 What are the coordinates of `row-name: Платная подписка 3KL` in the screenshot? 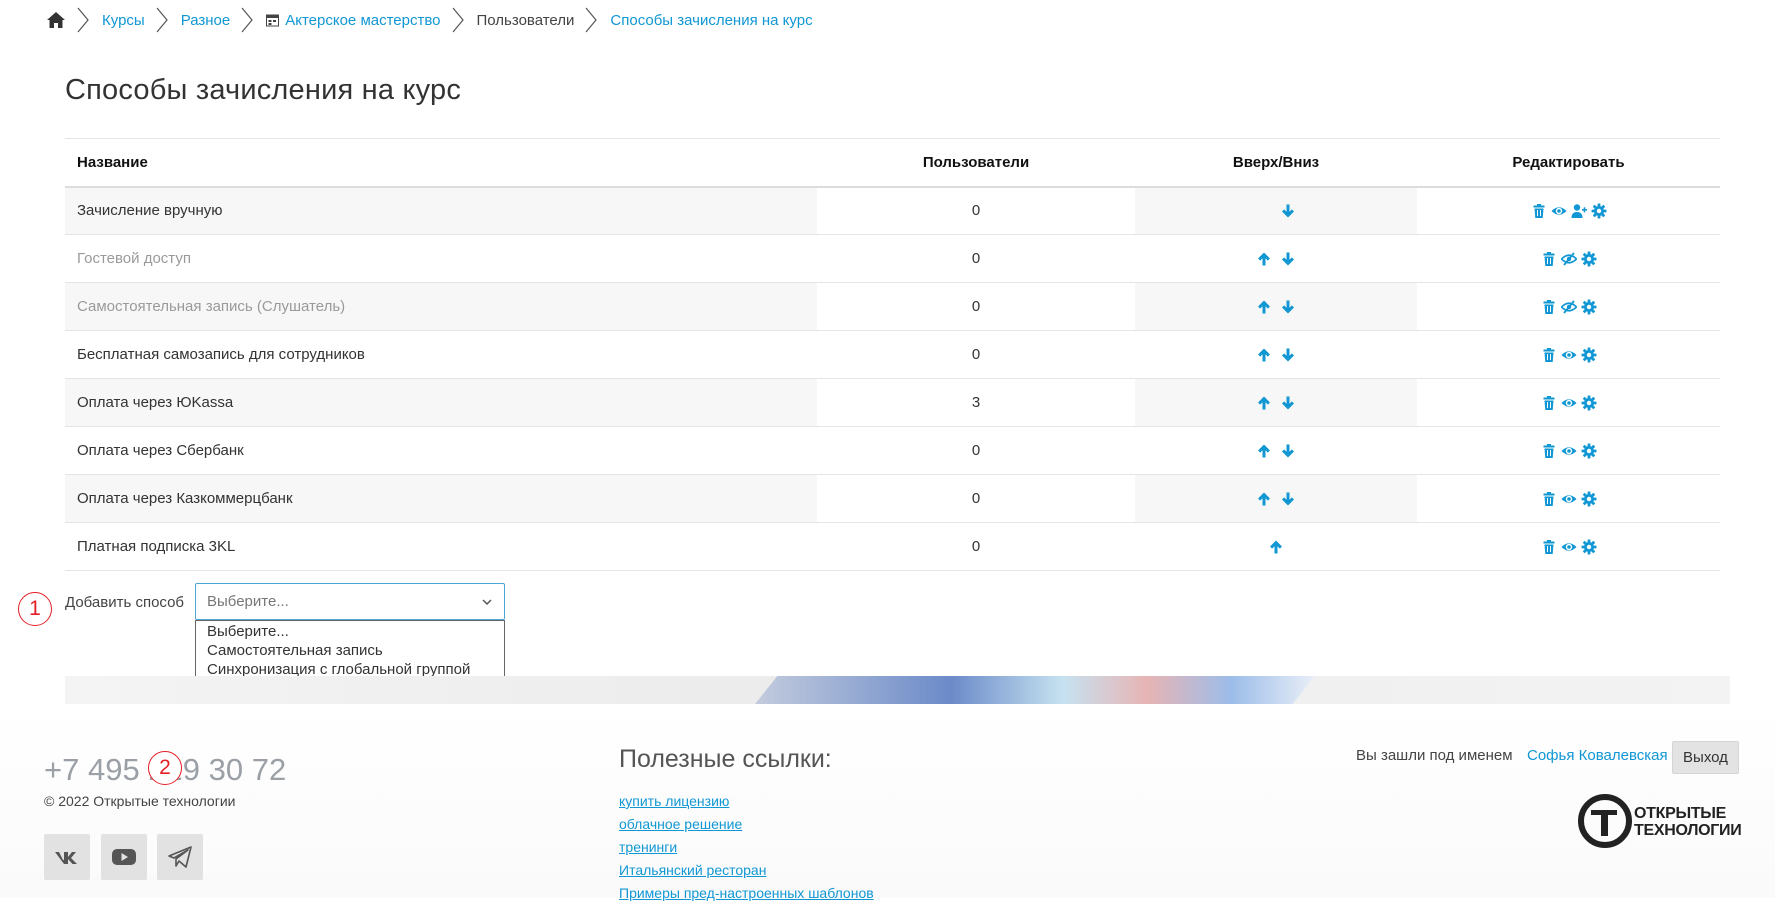 It's located at (441, 546).